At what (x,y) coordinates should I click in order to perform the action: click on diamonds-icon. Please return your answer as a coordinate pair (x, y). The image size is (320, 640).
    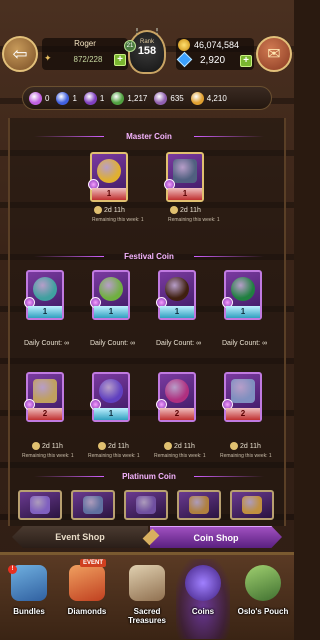
    Looking at the image, I should click on (87, 583).